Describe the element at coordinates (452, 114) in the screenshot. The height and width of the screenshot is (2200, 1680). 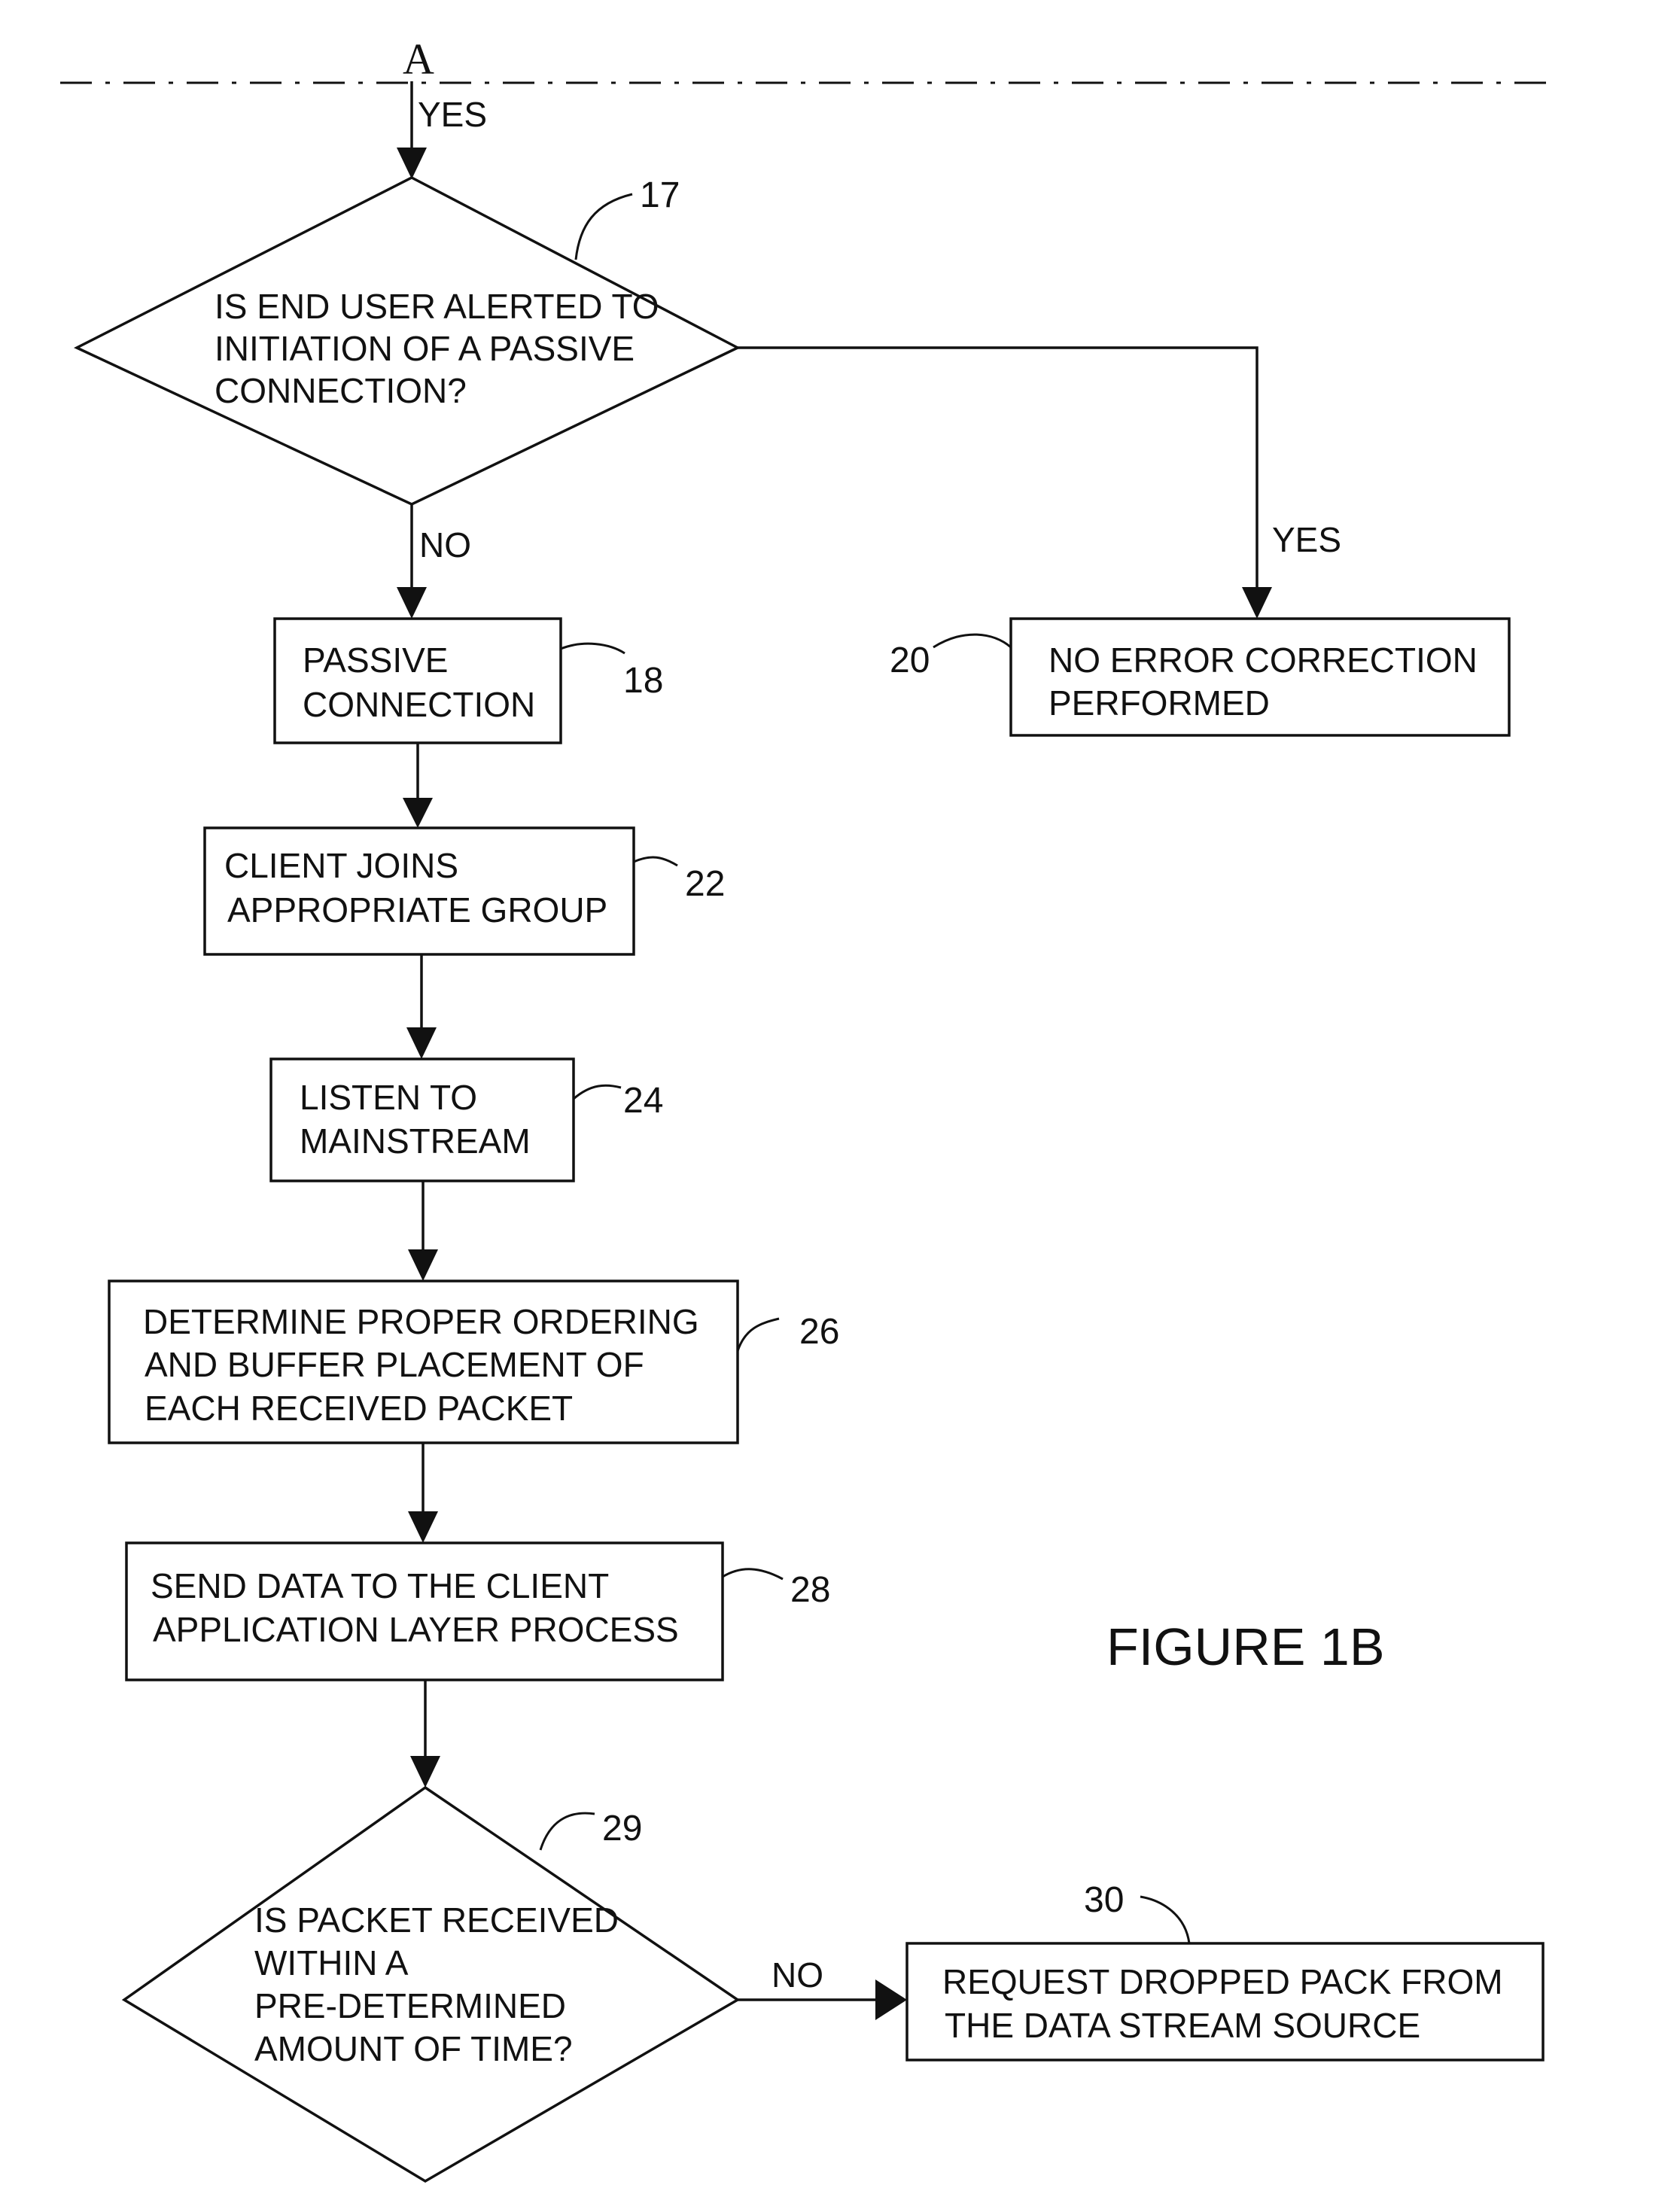
I see `edge-label-yes-top: YES` at that location.